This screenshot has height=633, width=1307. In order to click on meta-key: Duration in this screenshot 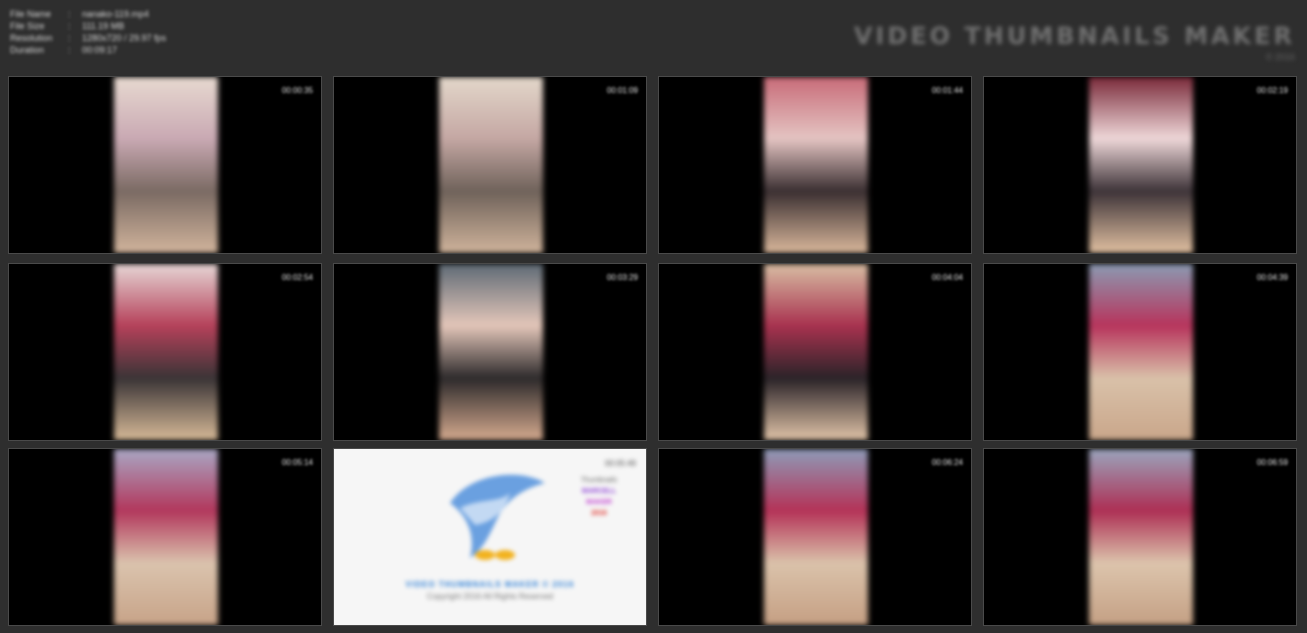, I will do `click(27, 50)`.